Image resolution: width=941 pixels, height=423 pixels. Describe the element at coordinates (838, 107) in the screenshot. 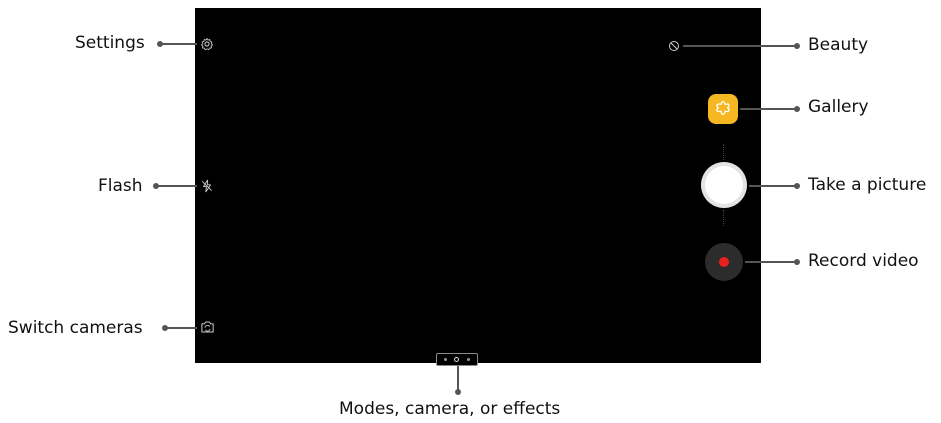

I see `gallery-callout: Gallery` at that location.